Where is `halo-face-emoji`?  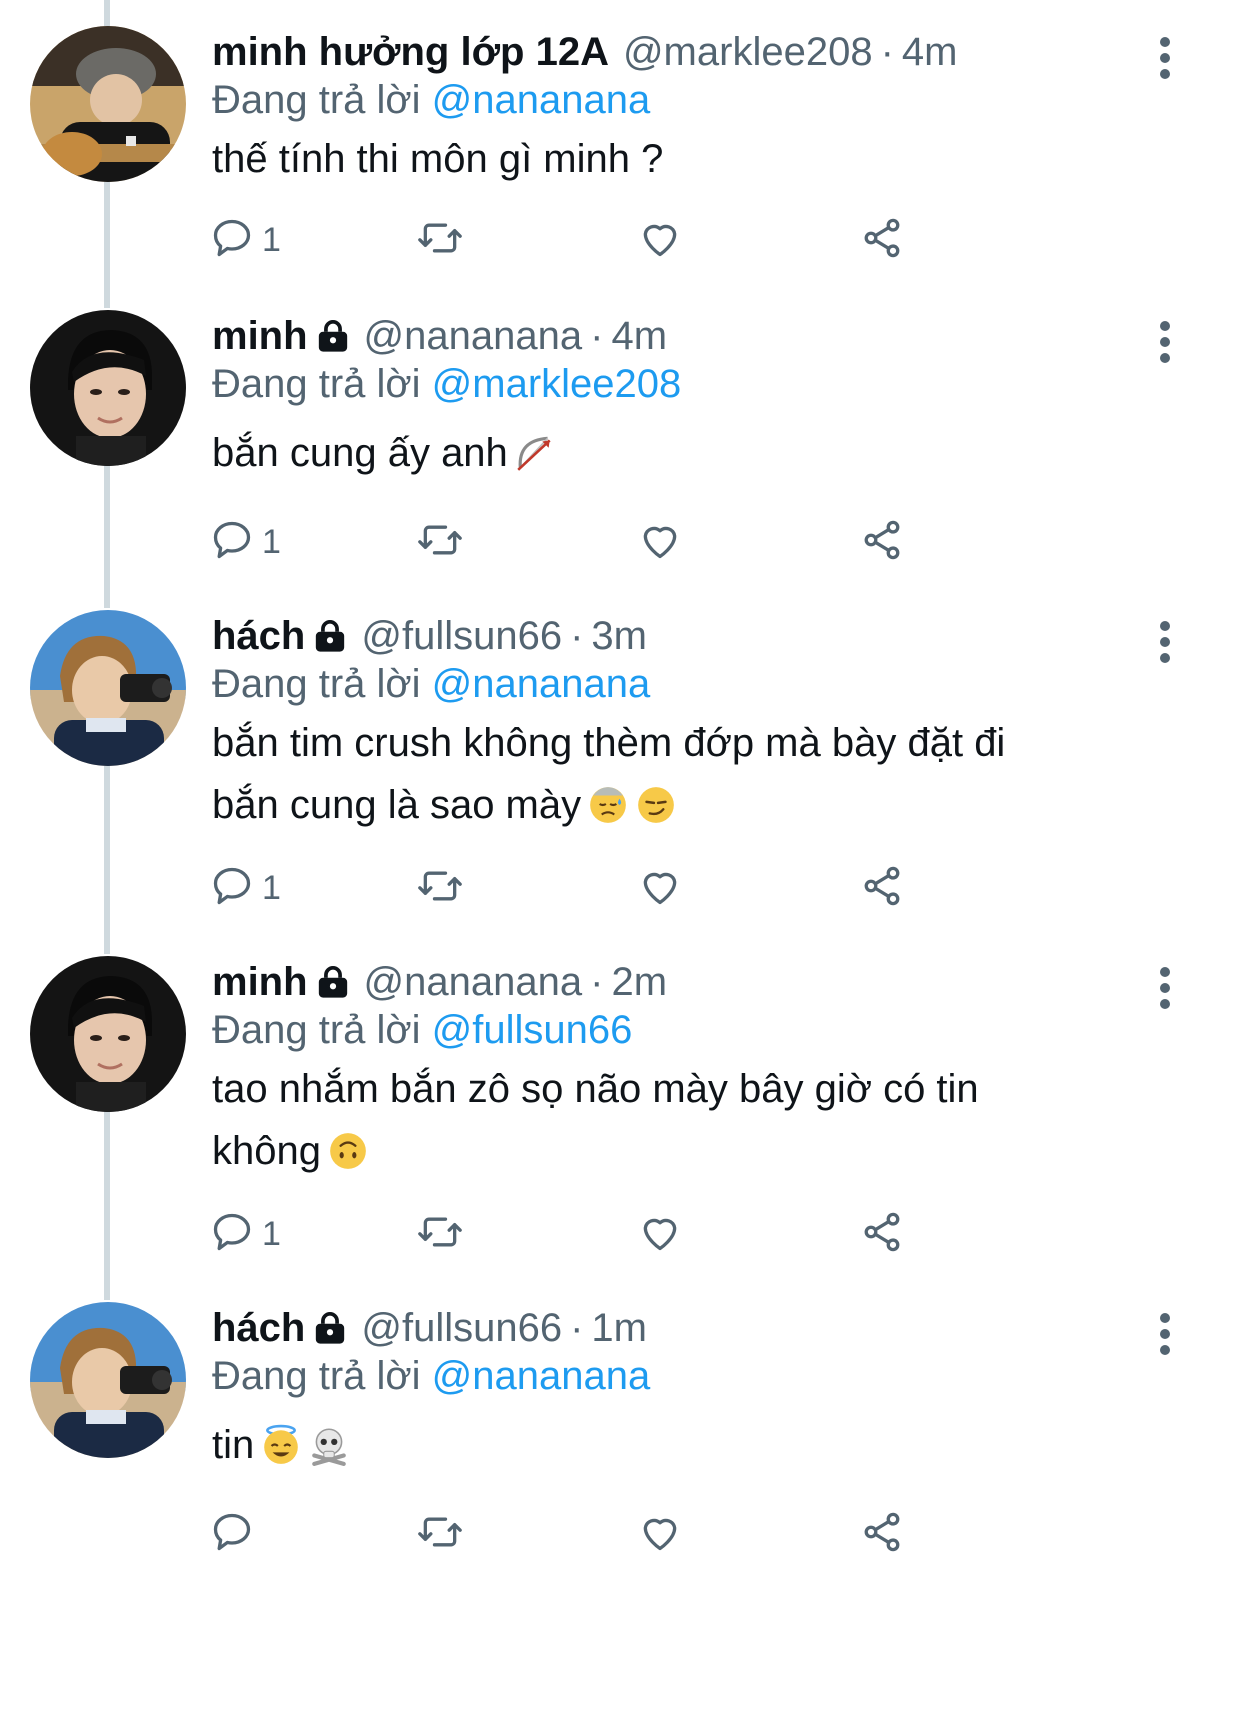
halo-face-emoji is located at coordinates (281, 1453).